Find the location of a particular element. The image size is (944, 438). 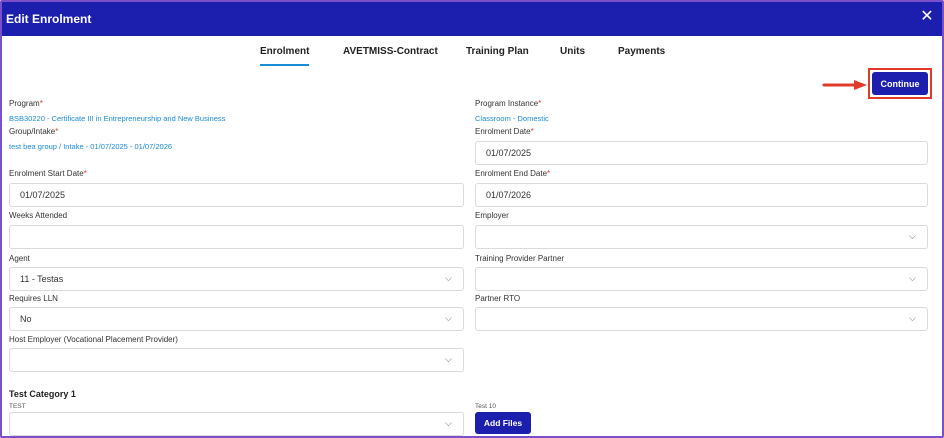

continue-highlight: Continue is located at coordinates (900, 83).